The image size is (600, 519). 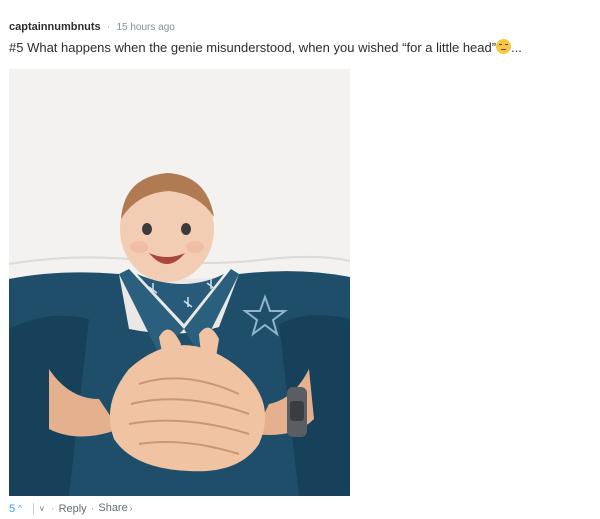 I want to click on vote-count: 5, so click(x=12, y=508).